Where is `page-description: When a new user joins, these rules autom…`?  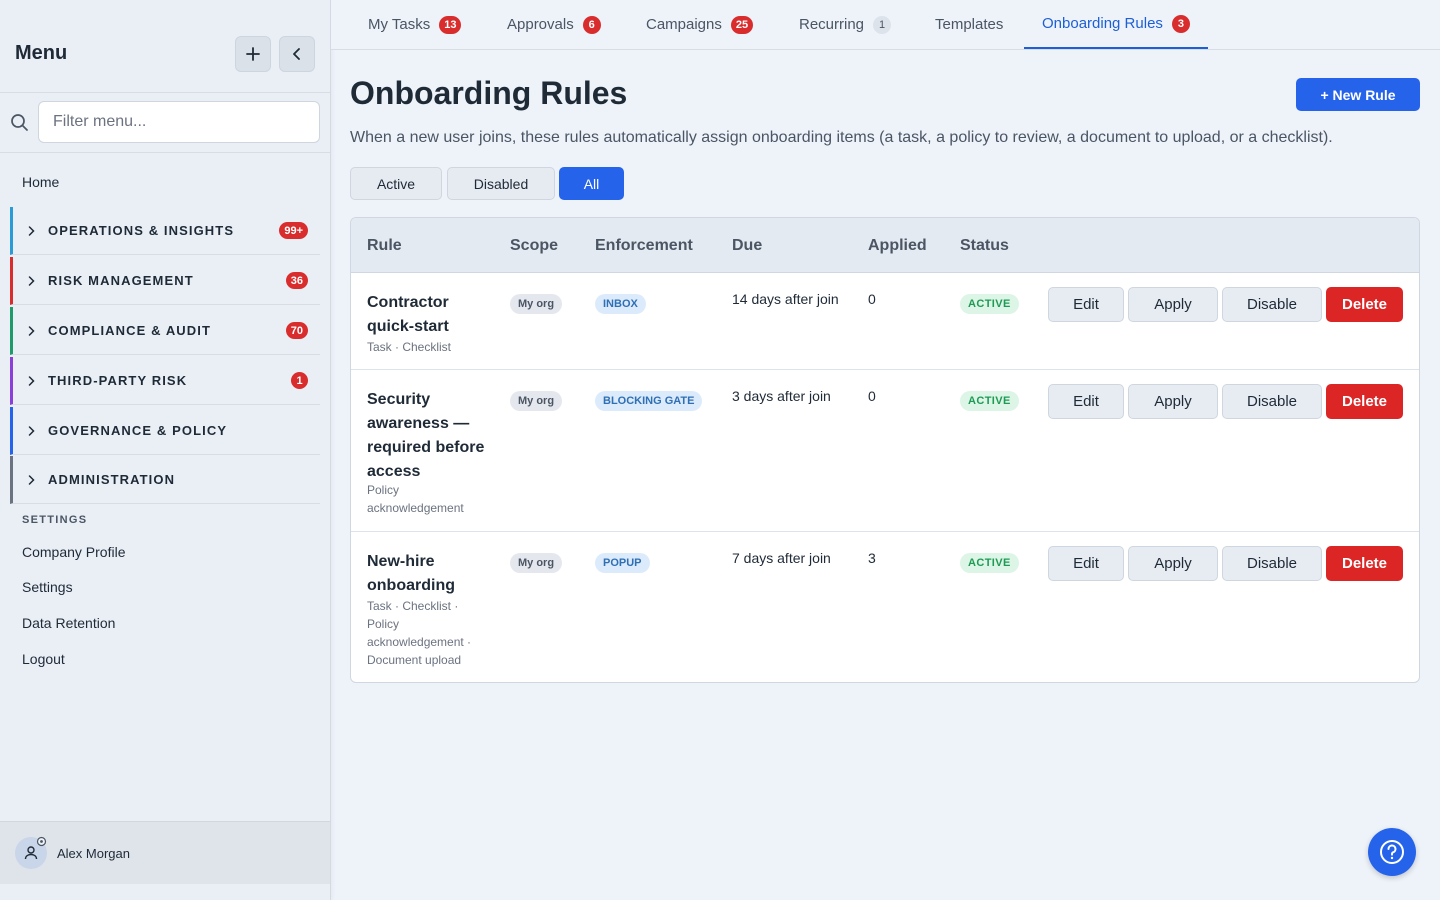 page-description: When a new user joins, these rules autom… is located at coordinates (841, 137).